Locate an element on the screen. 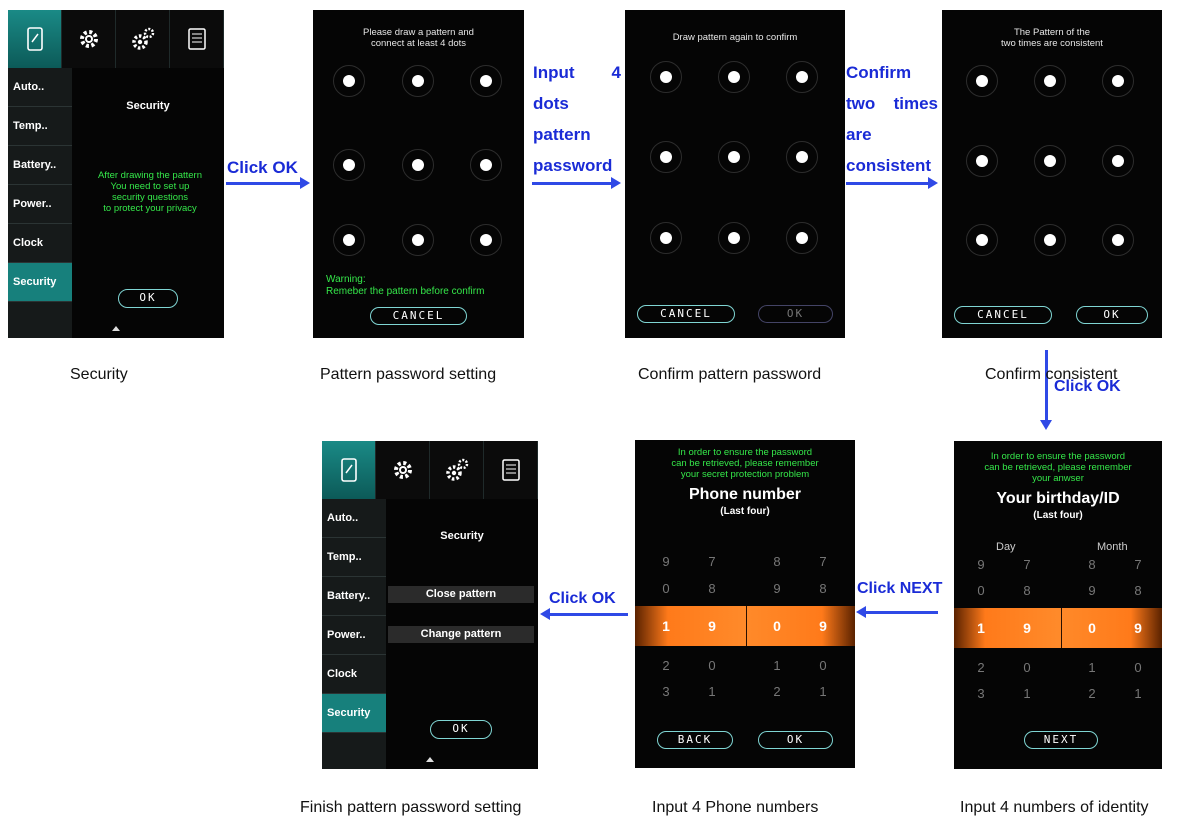 The image size is (1179, 819). column-label-month: Month is located at coordinates (1112, 547).